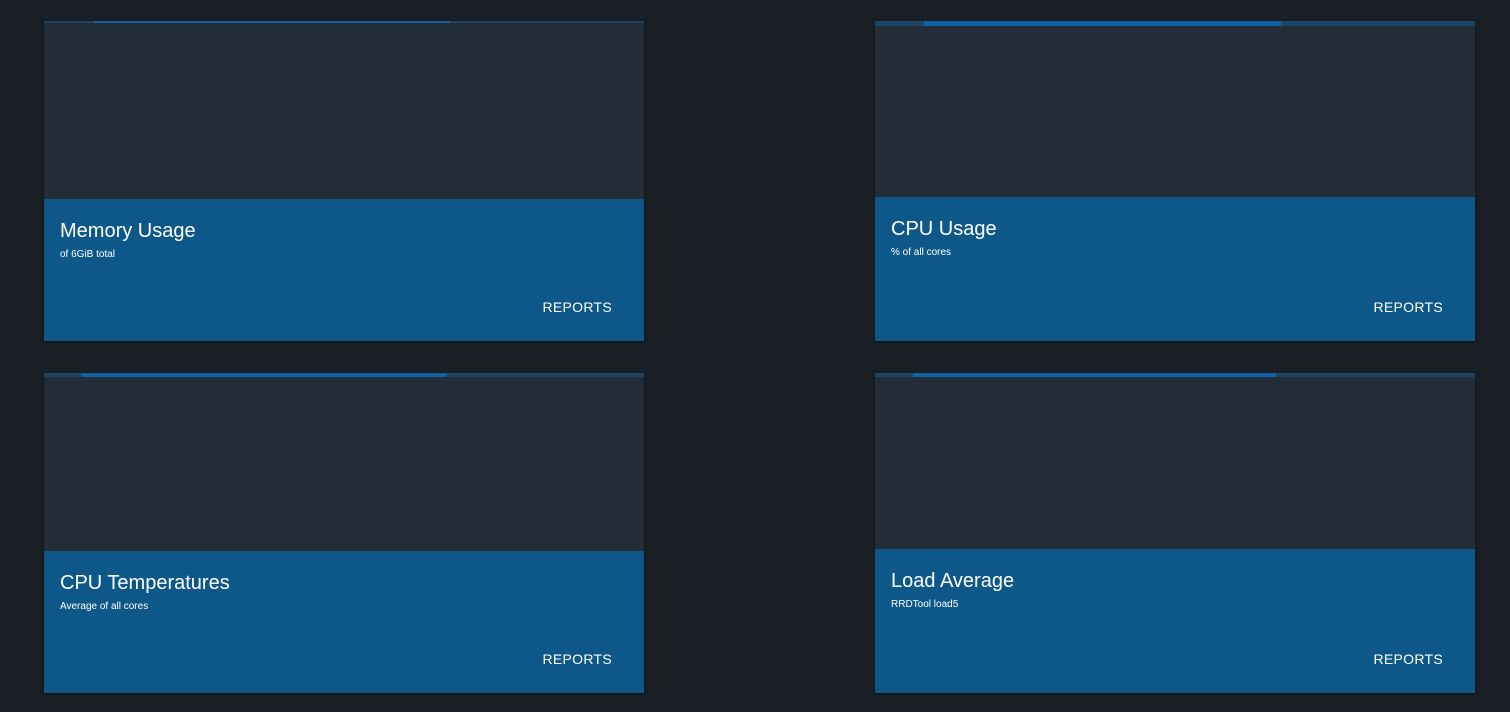  What do you see at coordinates (921, 252) in the screenshot?
I see `card-subtitle: % of all cores` at bounding box center [921, 252].